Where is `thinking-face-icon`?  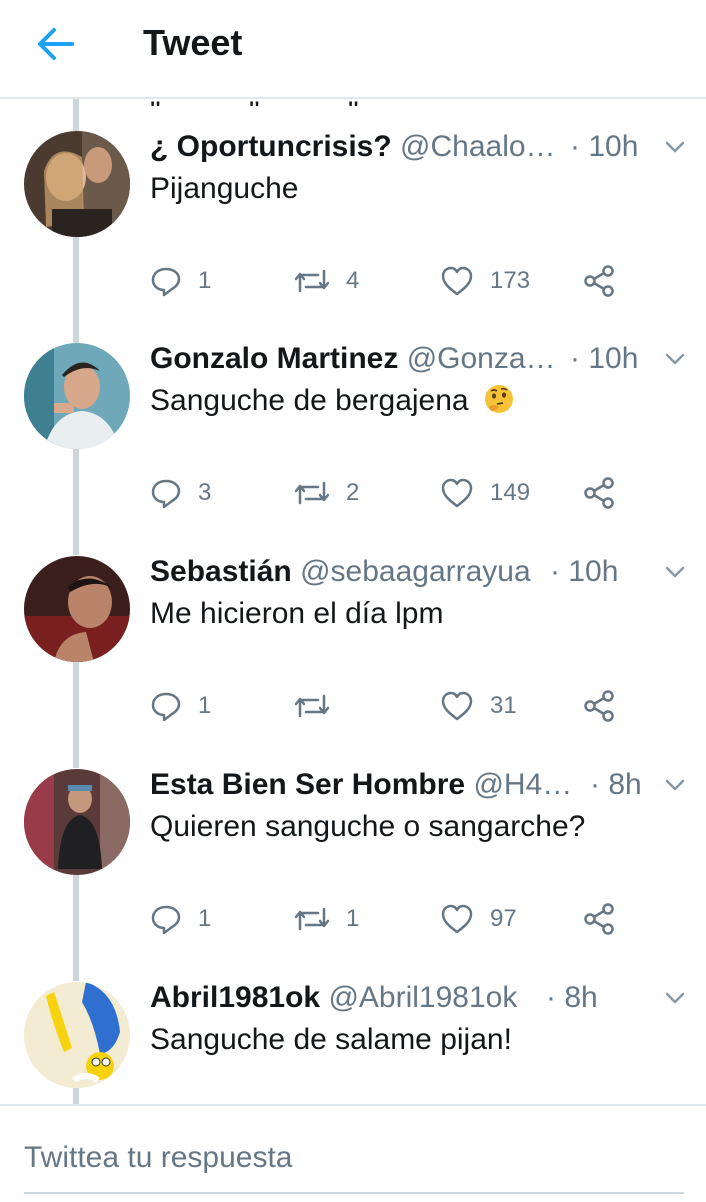 thinking-face-icon is located at coordinates (498, 399).